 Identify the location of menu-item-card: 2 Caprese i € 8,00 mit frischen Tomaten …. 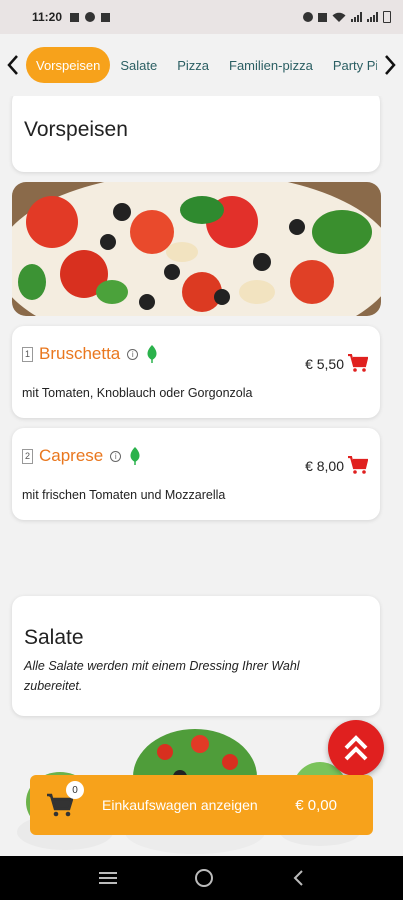
(196, 474).